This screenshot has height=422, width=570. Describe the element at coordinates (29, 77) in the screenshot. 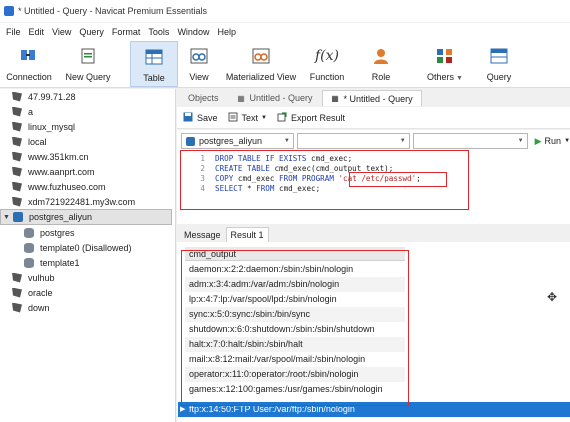

I see `connection-label: Connection` at that location.